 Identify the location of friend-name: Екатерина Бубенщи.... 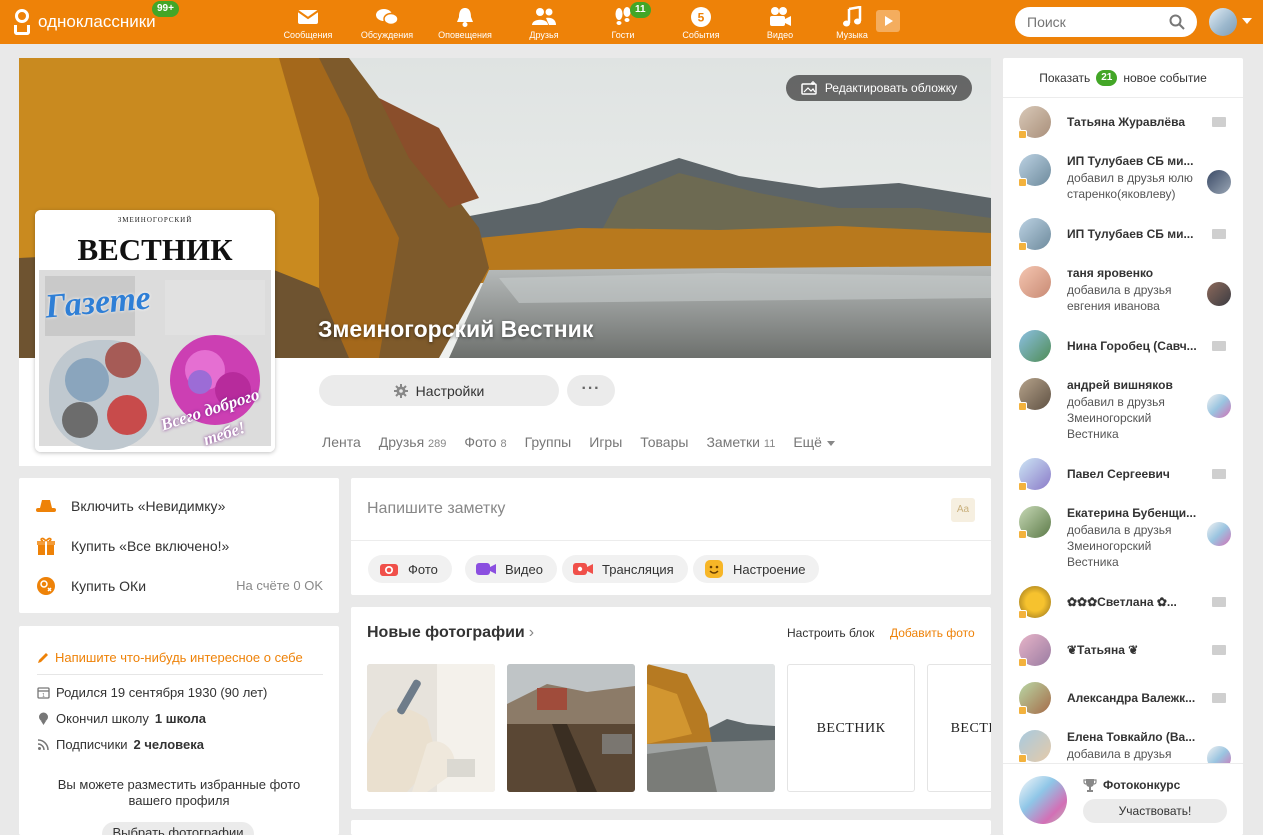
(1133, 513).